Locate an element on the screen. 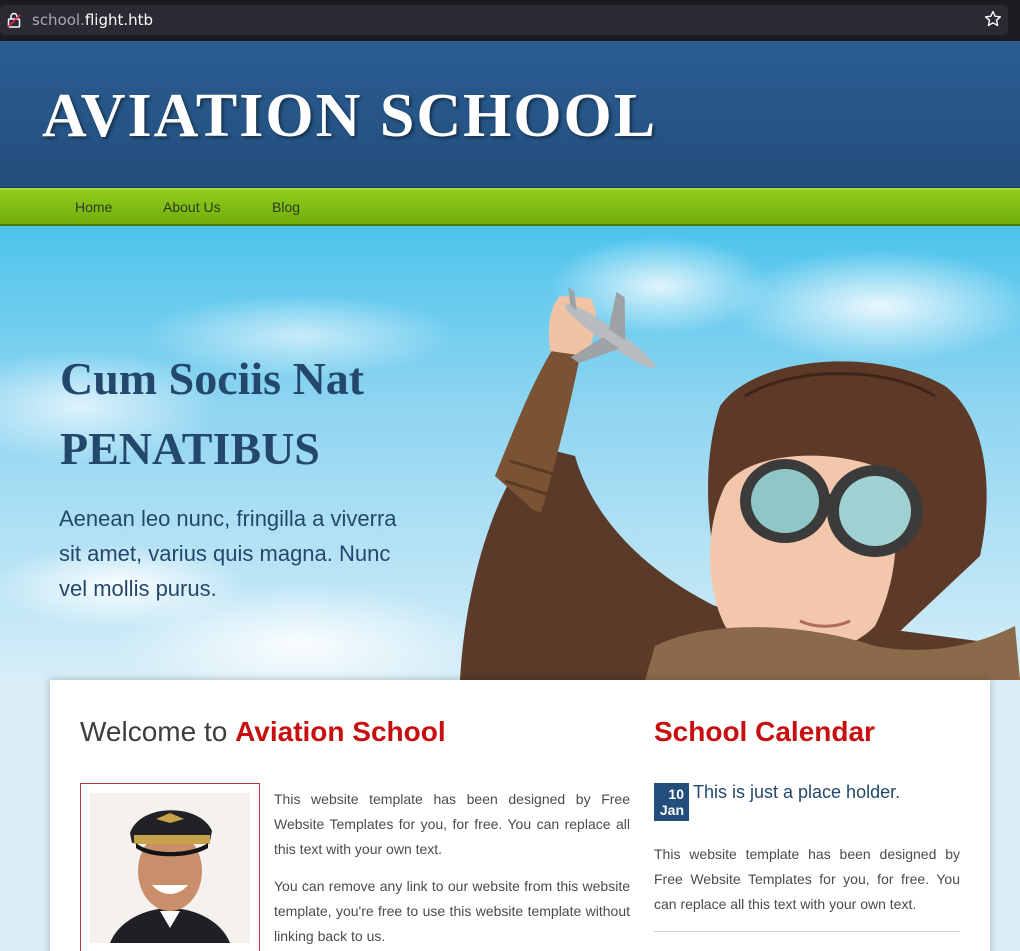 The image size is (1020, 951). lock-icon is located at coordinates (14, 20).